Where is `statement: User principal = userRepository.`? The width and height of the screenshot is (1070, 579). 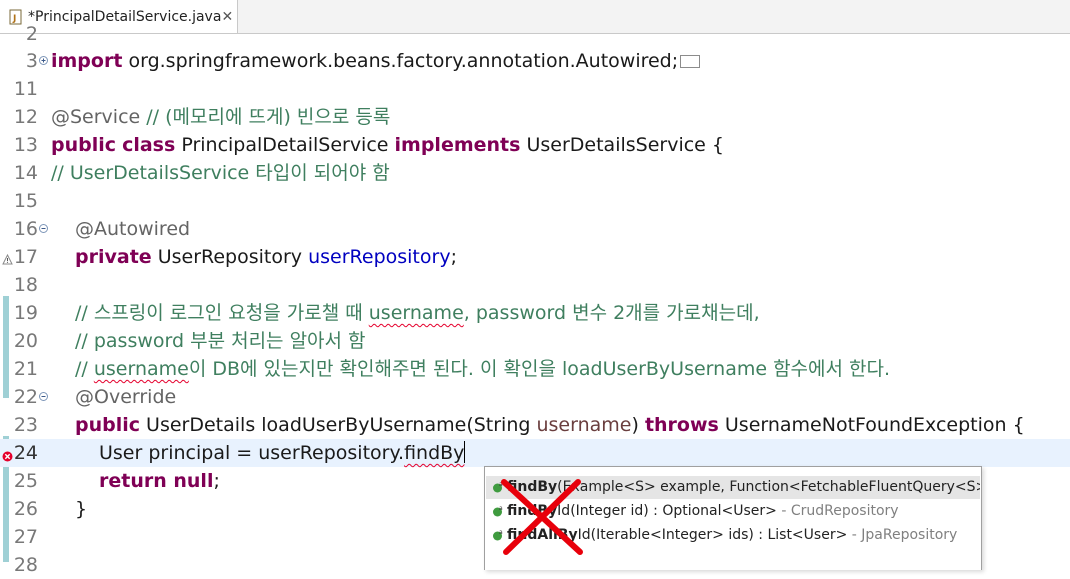 statement: User principal = userRepository. is located at coordinates (252, 453).